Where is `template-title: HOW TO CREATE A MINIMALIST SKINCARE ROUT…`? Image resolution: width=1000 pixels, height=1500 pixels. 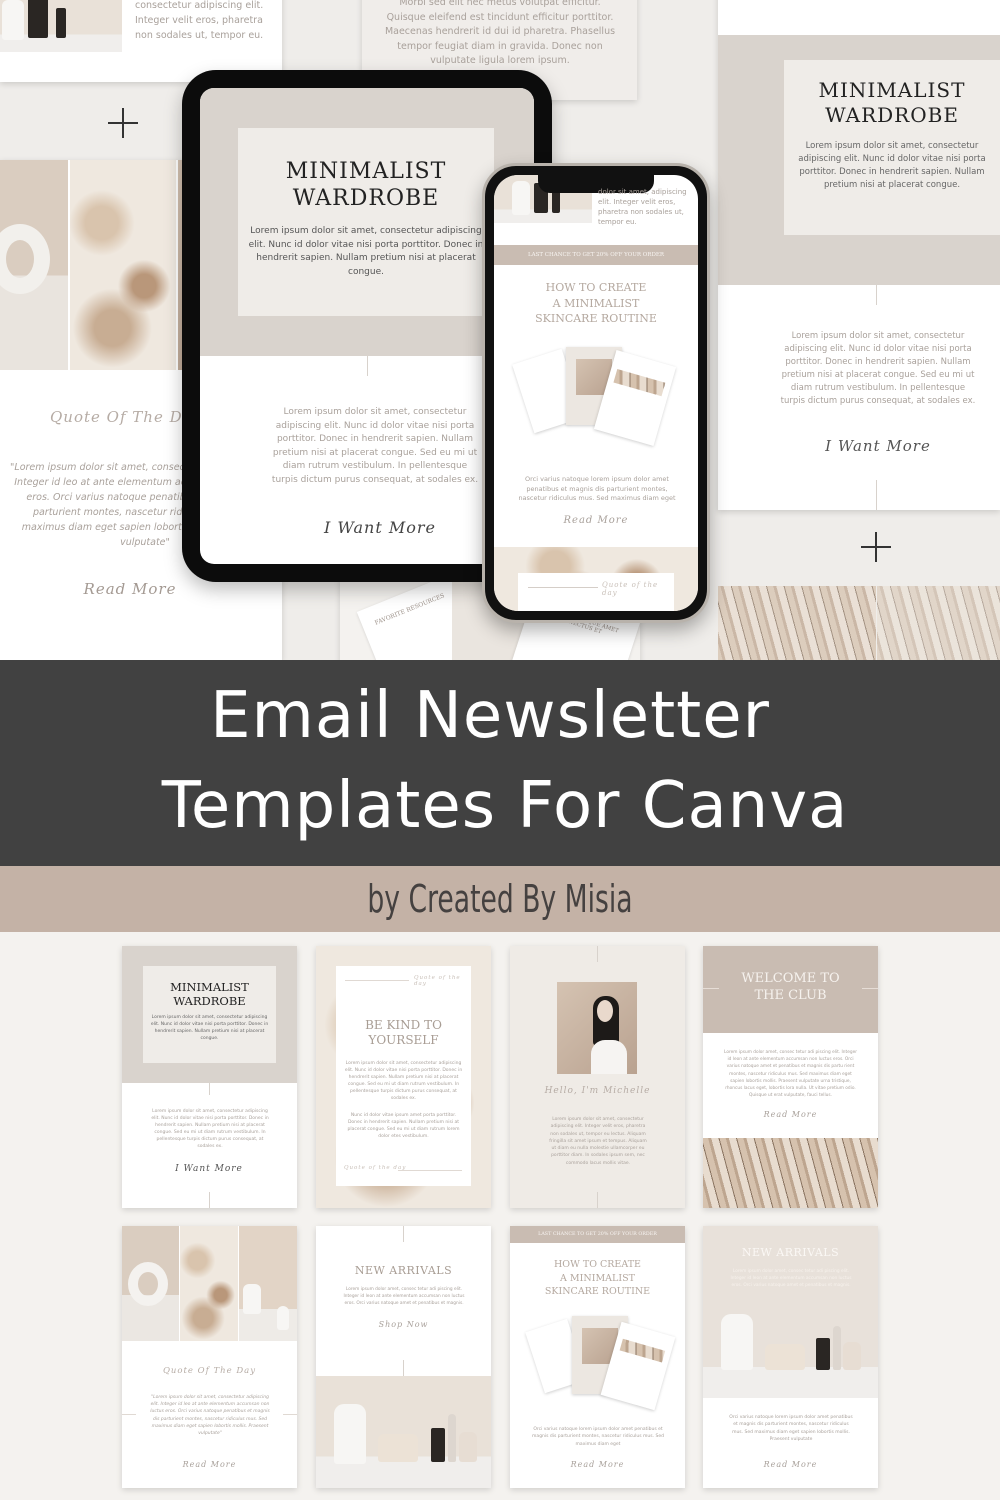 template-title: HOW TO CREATE A MINIMALIST SKINCARE ROUT… is located at coordinates (597, 1278).